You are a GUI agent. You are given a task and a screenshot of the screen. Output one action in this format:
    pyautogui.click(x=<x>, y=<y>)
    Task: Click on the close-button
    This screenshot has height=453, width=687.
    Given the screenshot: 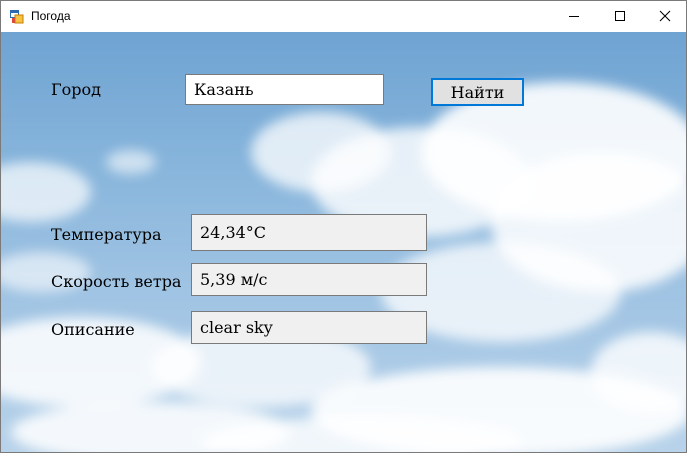 What is the action you would take?
    pyautogui.click(x=664, y=16)
    